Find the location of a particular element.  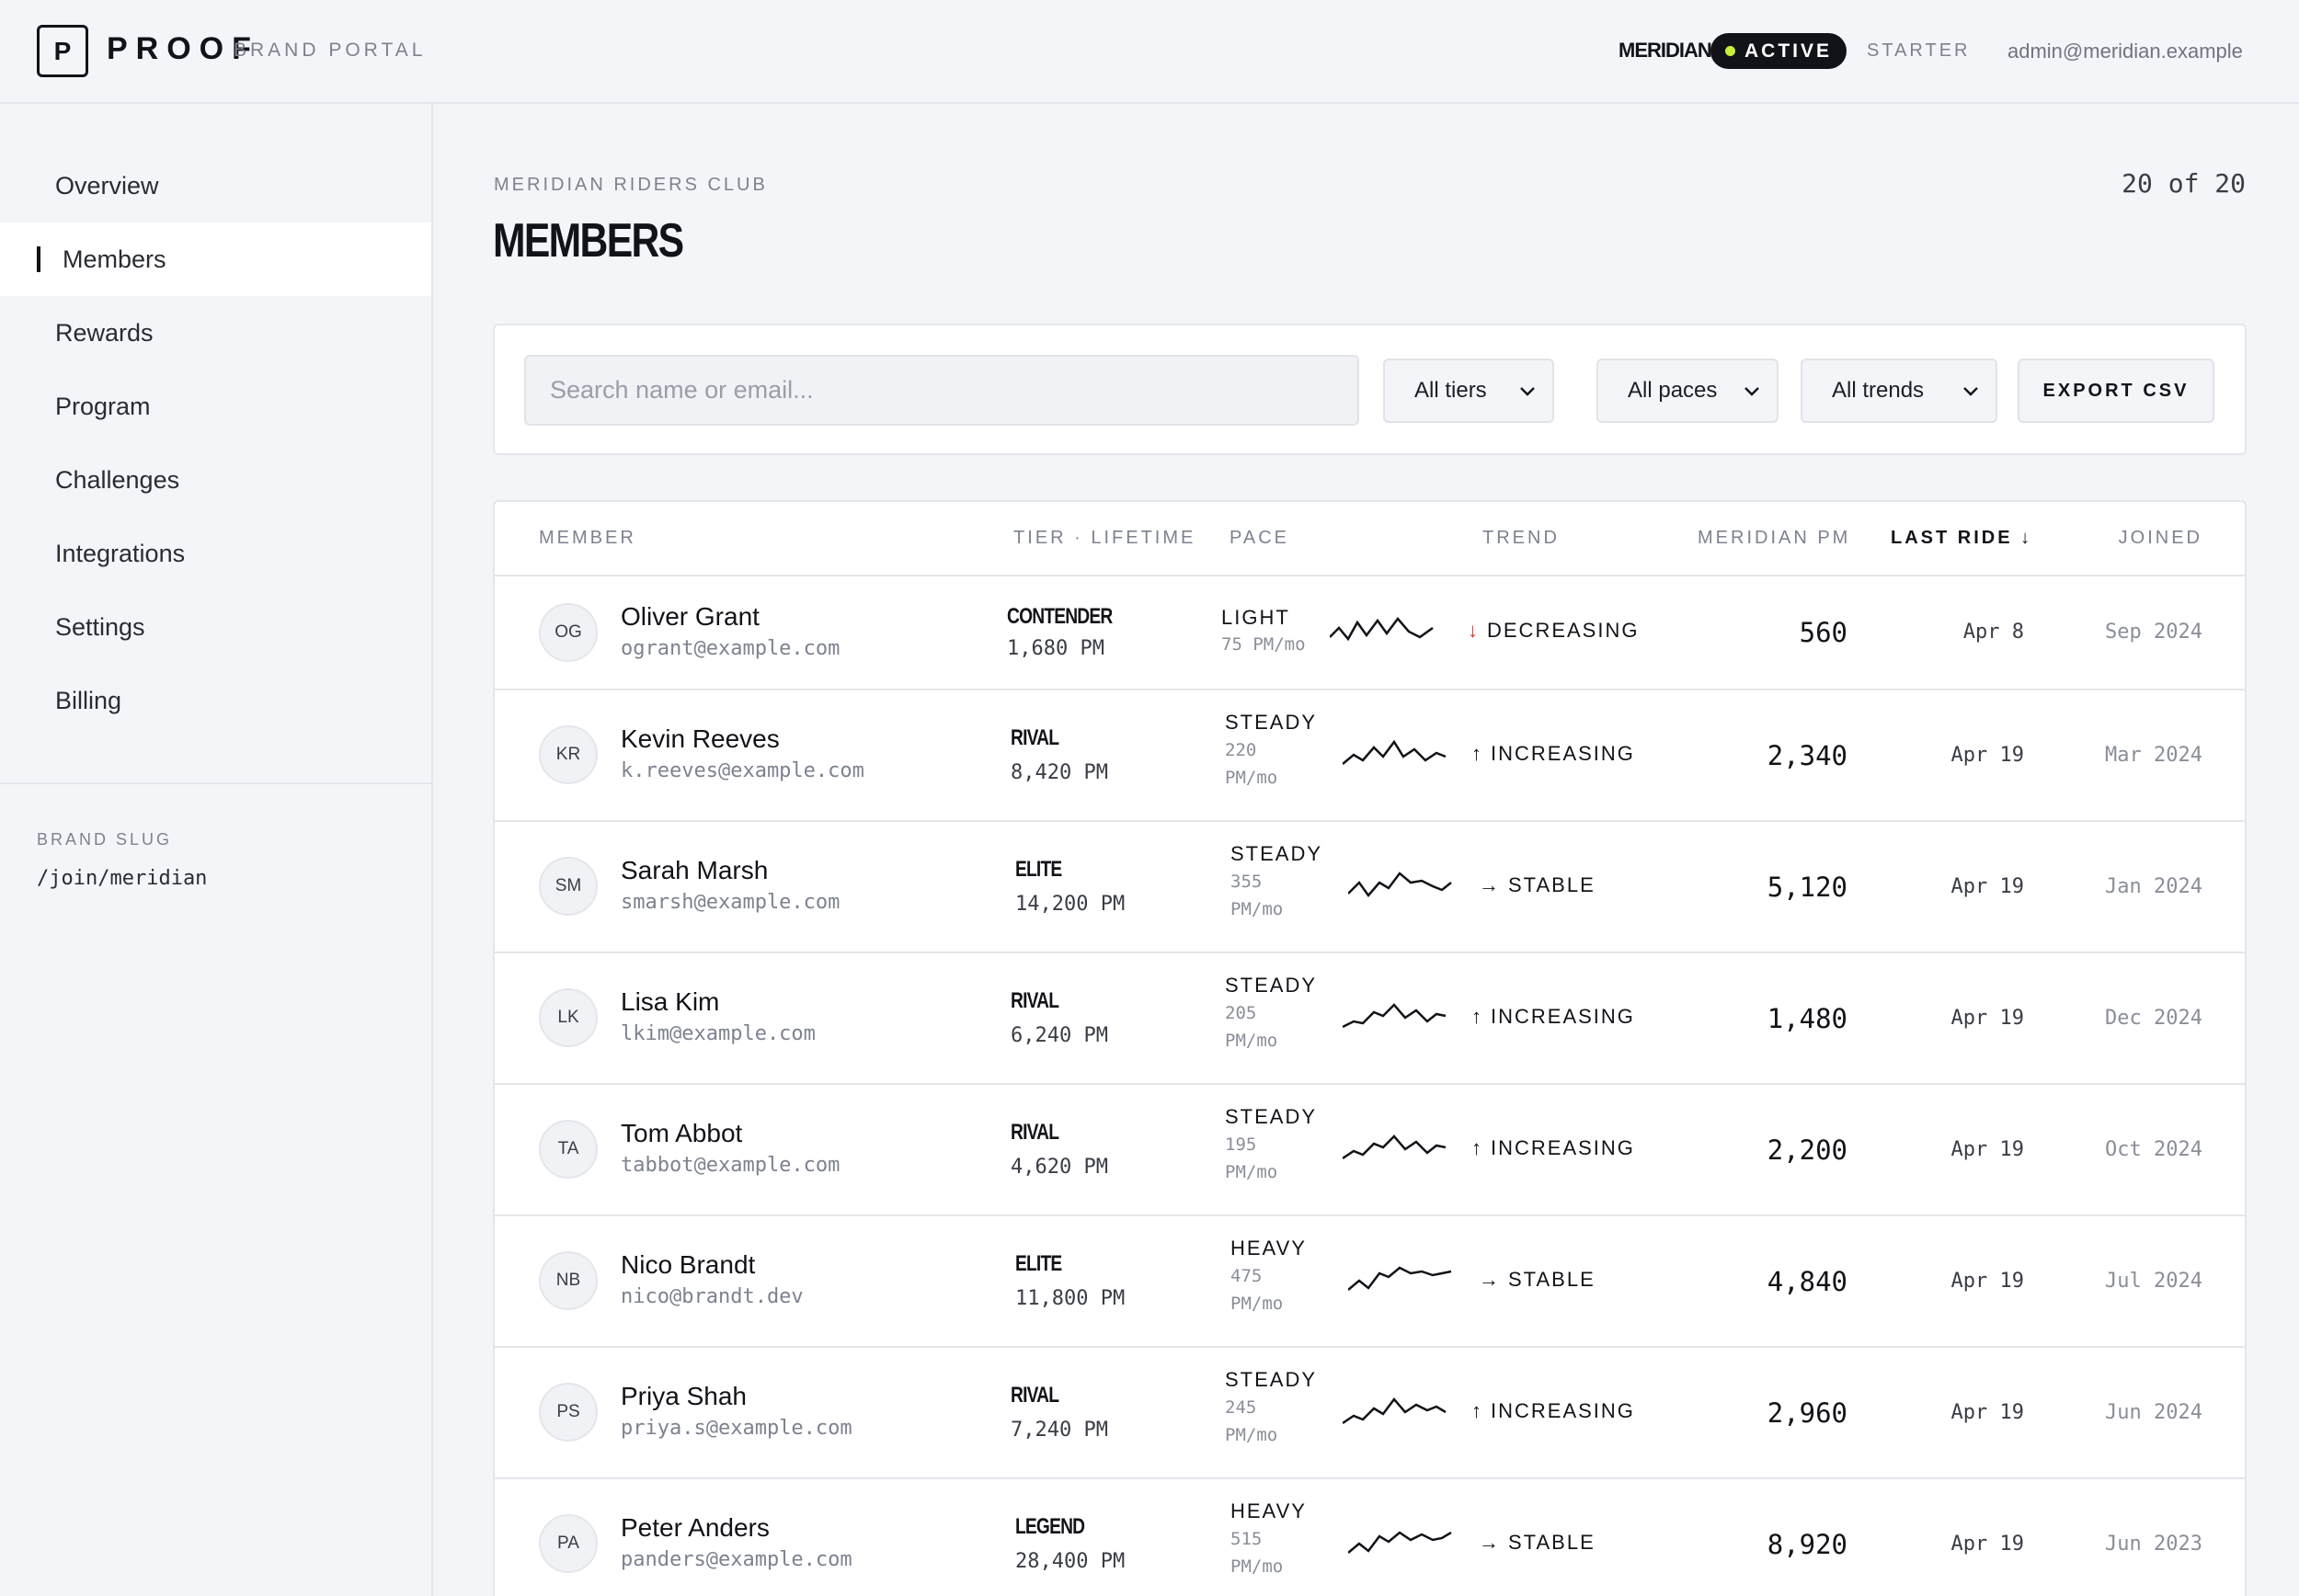

member-name: Sarah Marsh is located at coordinates (695, 870).